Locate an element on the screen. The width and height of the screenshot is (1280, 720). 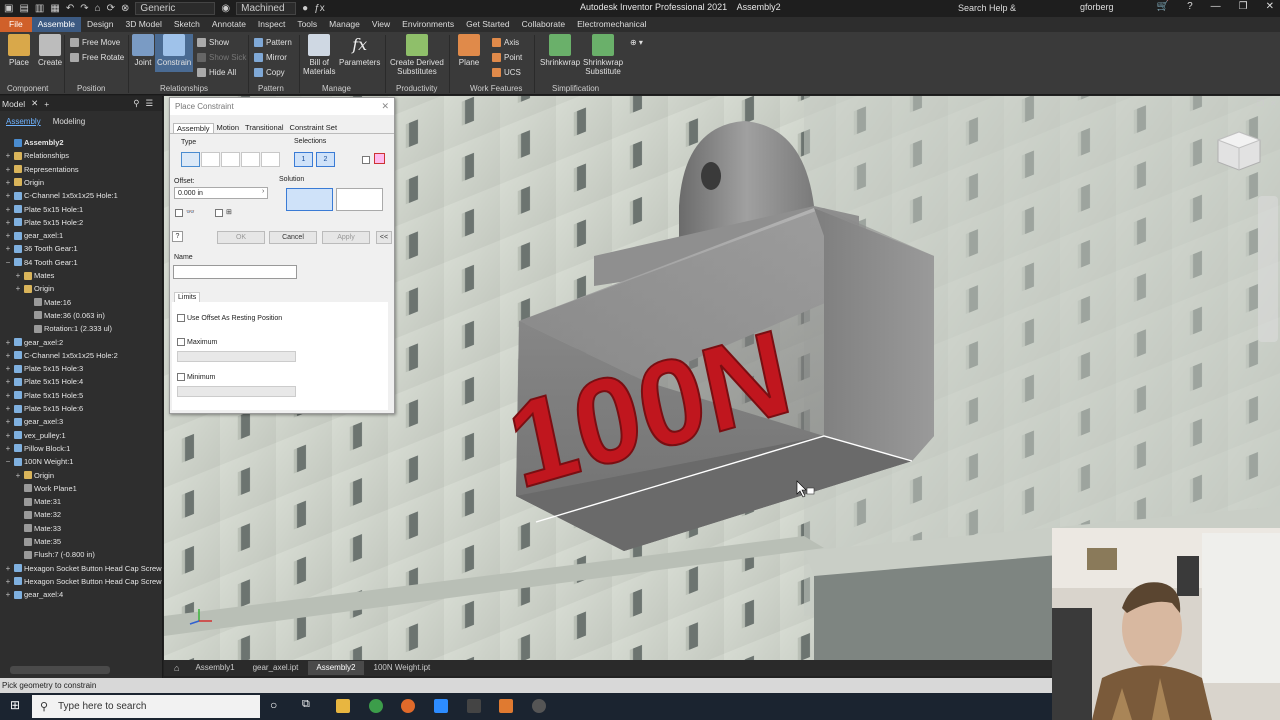
cart-icon: 🛒 is located at coordinates (1163, 6).